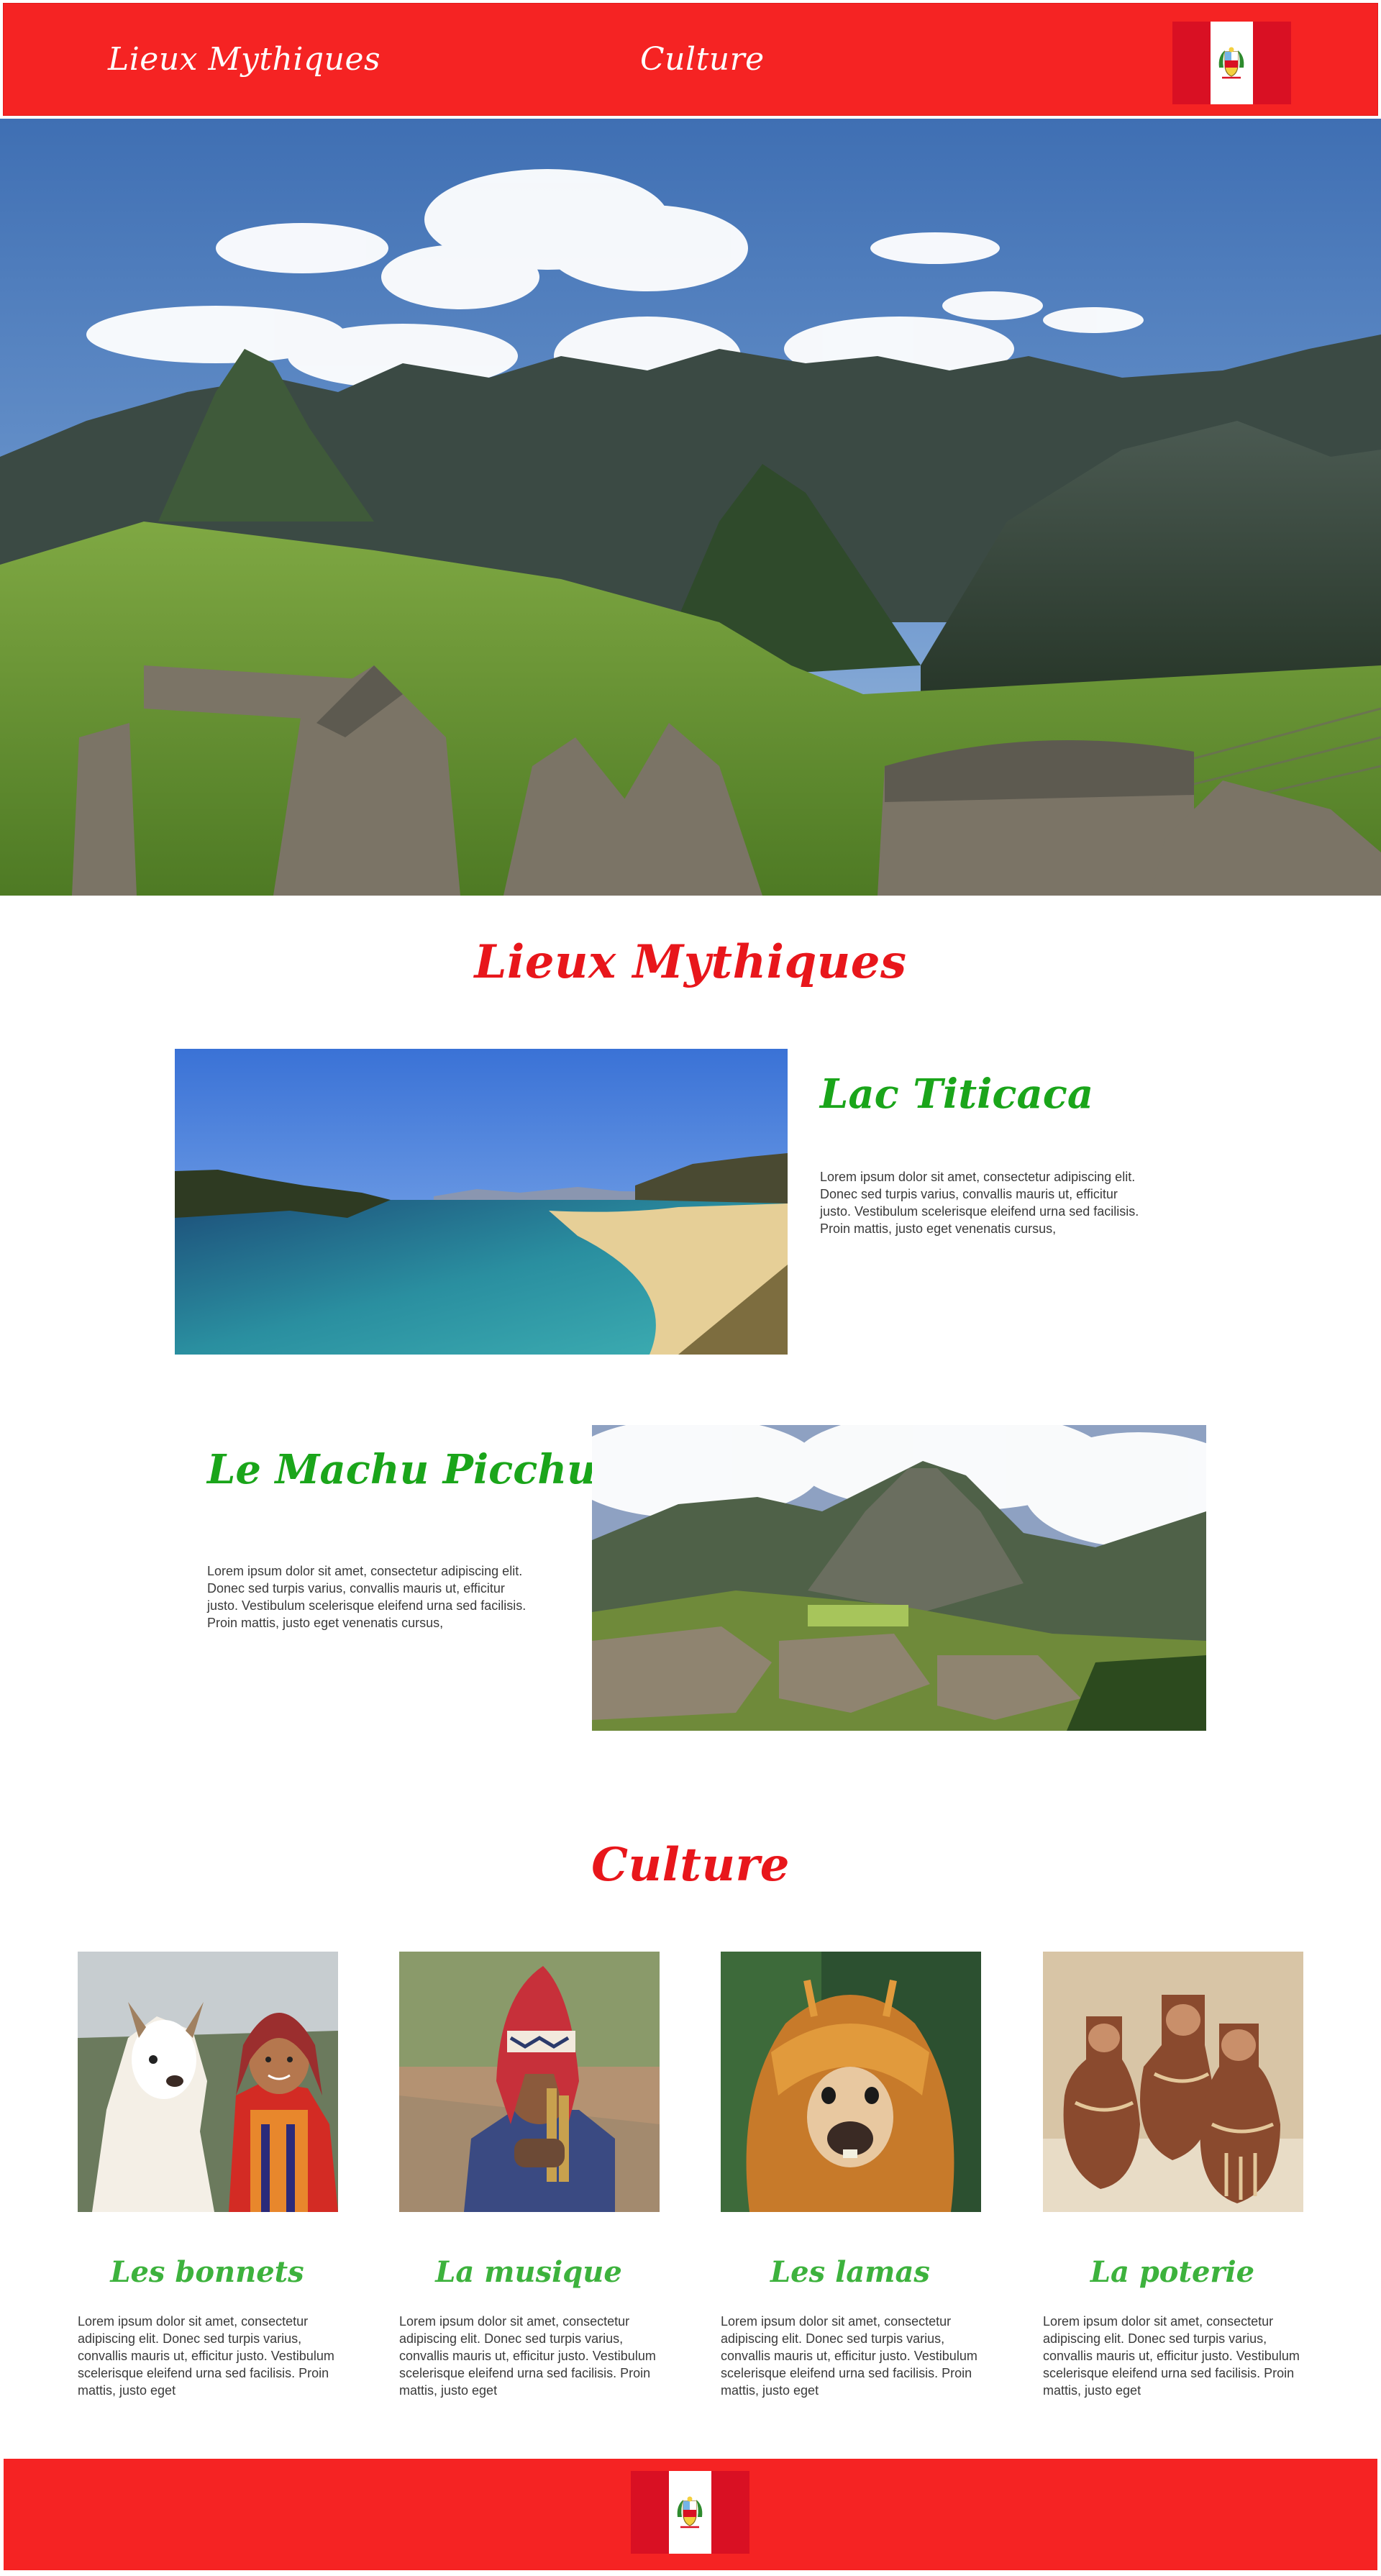  I want to click on photo-la-musique, so click(529, 2082).